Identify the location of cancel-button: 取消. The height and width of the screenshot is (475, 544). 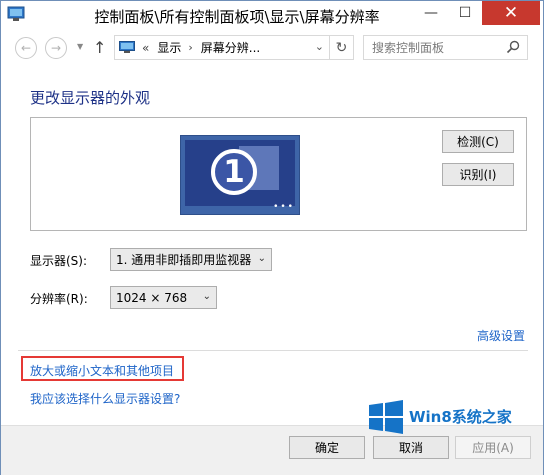
(411, 447).